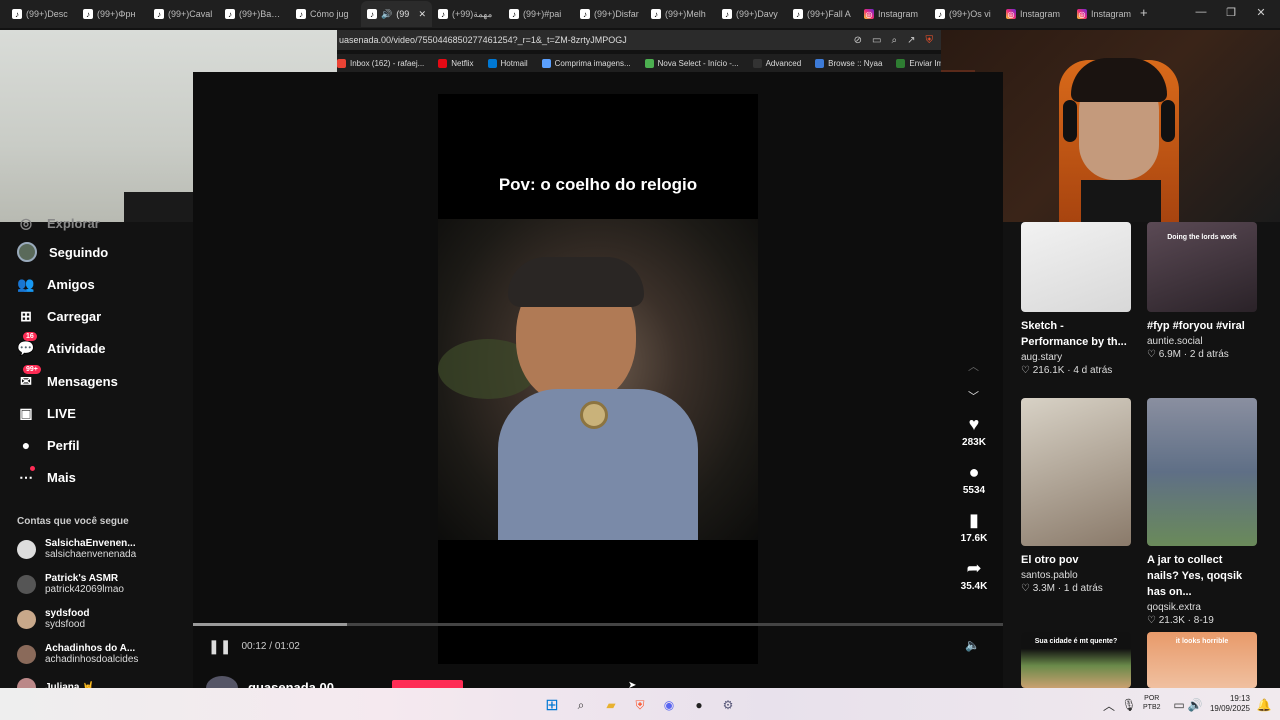  I want to click on bookmark-button: ▮ 17.6K, so click(974, 527).